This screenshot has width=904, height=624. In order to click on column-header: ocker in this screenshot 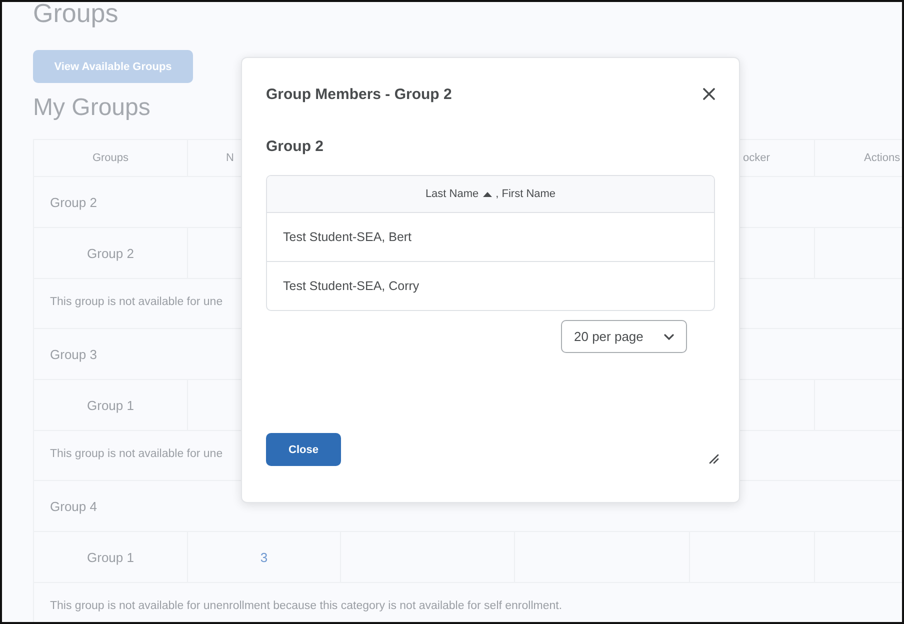, I will do `click(756, 158)`.